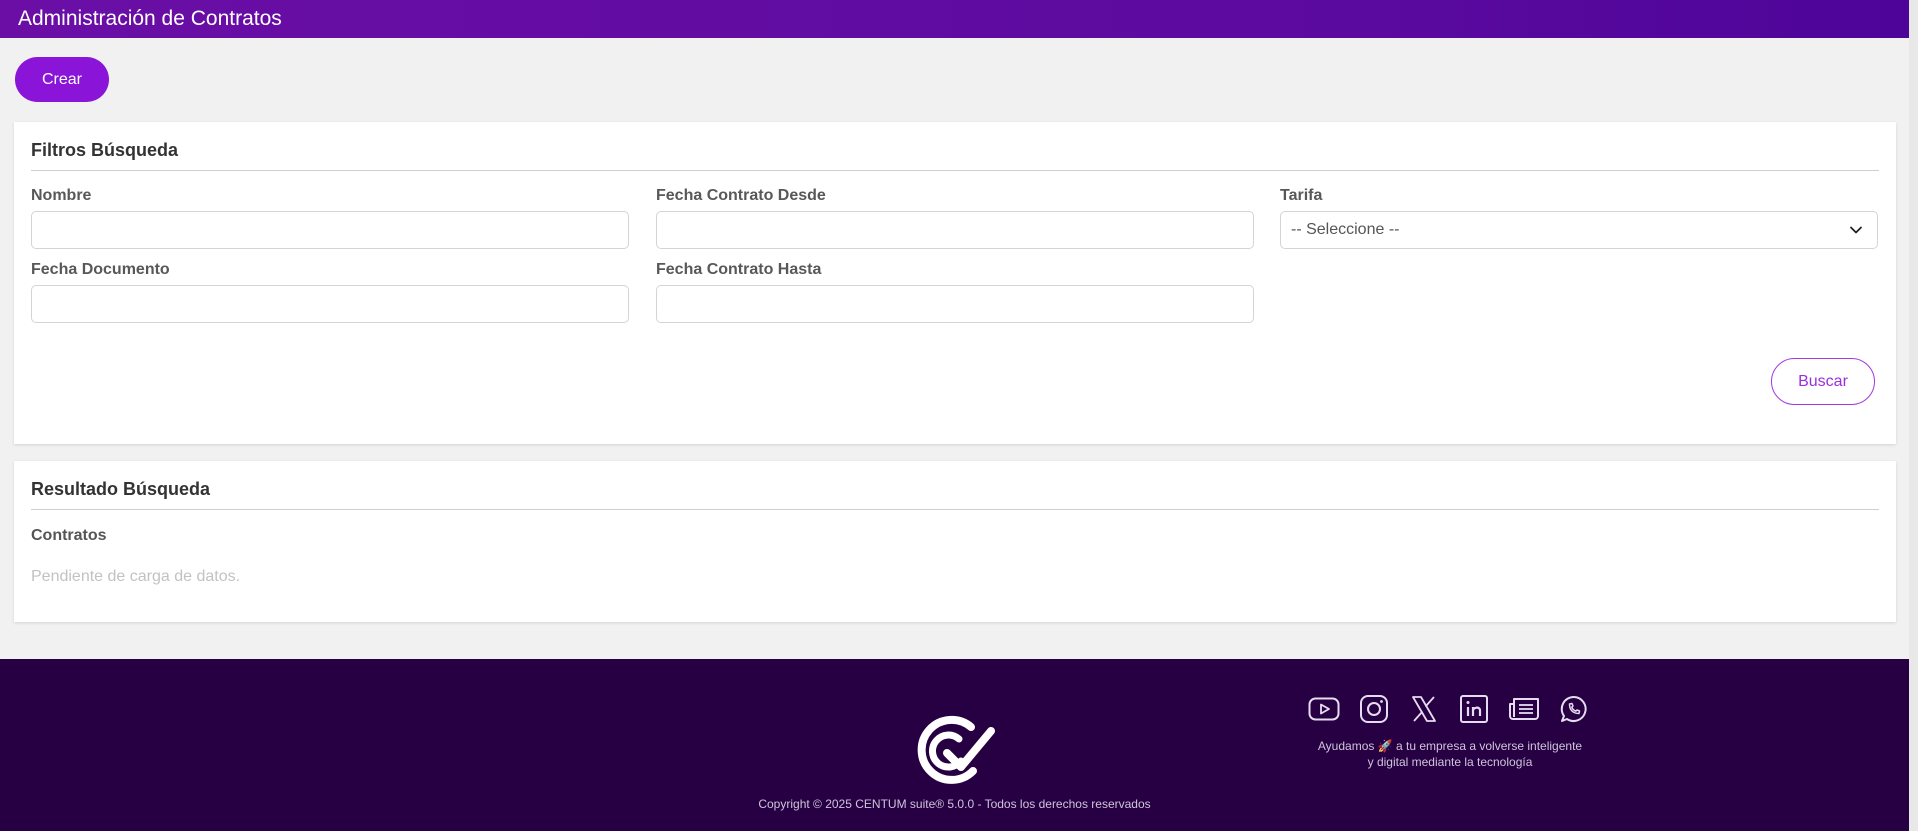 This screenshot has width=1918, height=831. What do you see at coordinates (1913, 415) in the screenshot?
I see `vertical-scrollbar` at bounding box center [1913, 415].